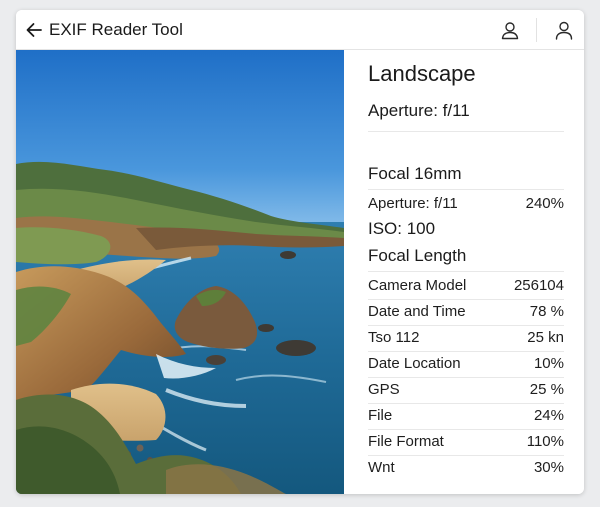 This screenshot has height=507, width=600. What do you see at coordinates (415, 173) in the screenshot?
I see `focal-heading: Focal 16mm` at bounding box center [415, 173].